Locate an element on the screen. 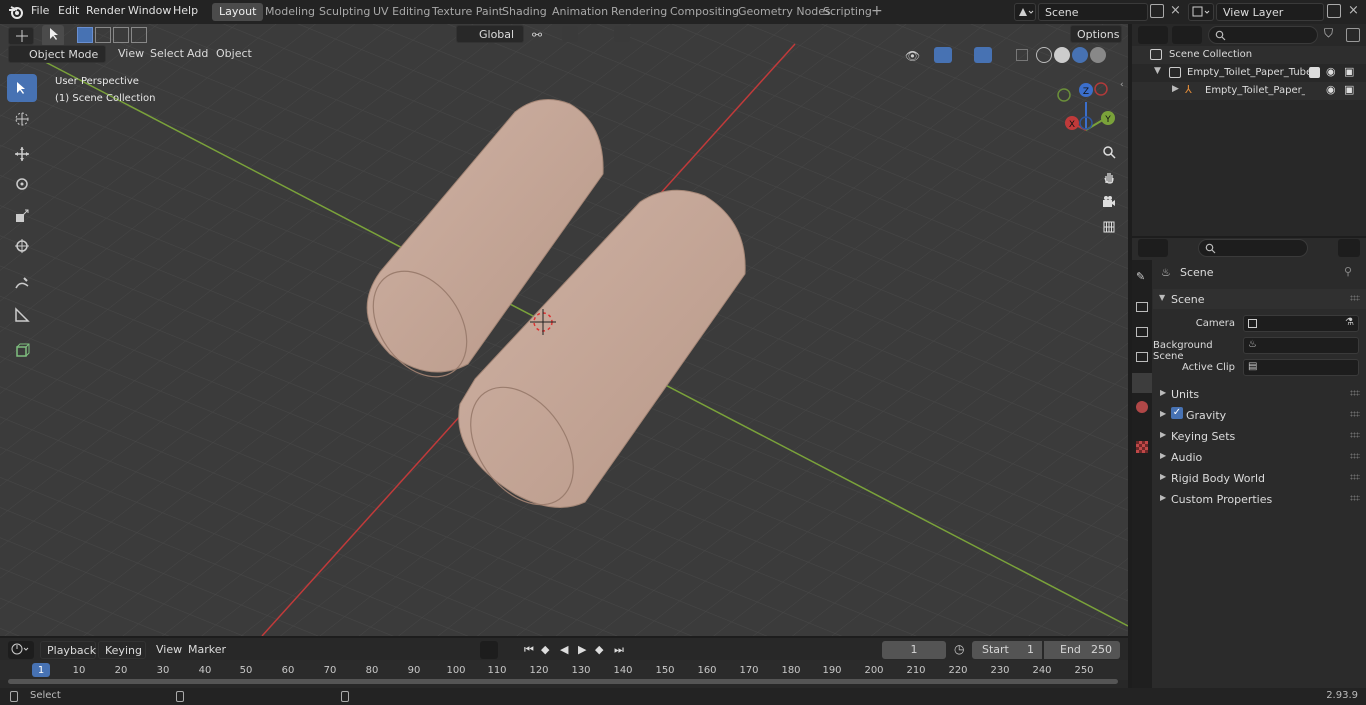 The image size is (1366, 705). material-preview-icon is located at coordinates (1080, 55).